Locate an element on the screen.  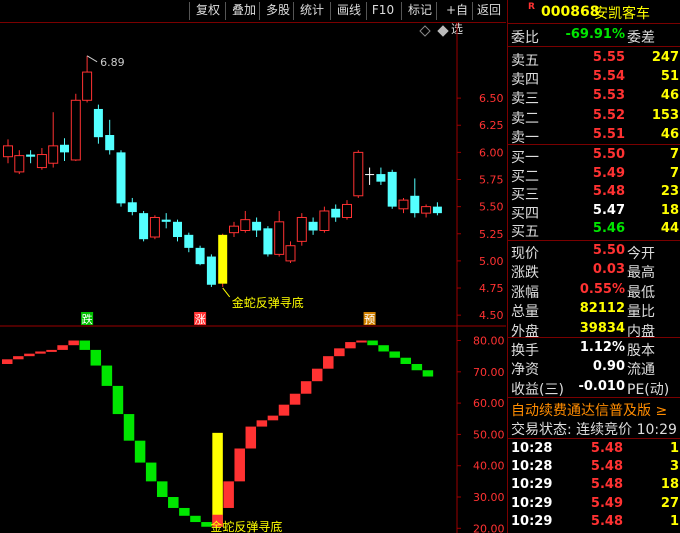
stat-row-label2: 流通 is located at coordinates (641, 370).